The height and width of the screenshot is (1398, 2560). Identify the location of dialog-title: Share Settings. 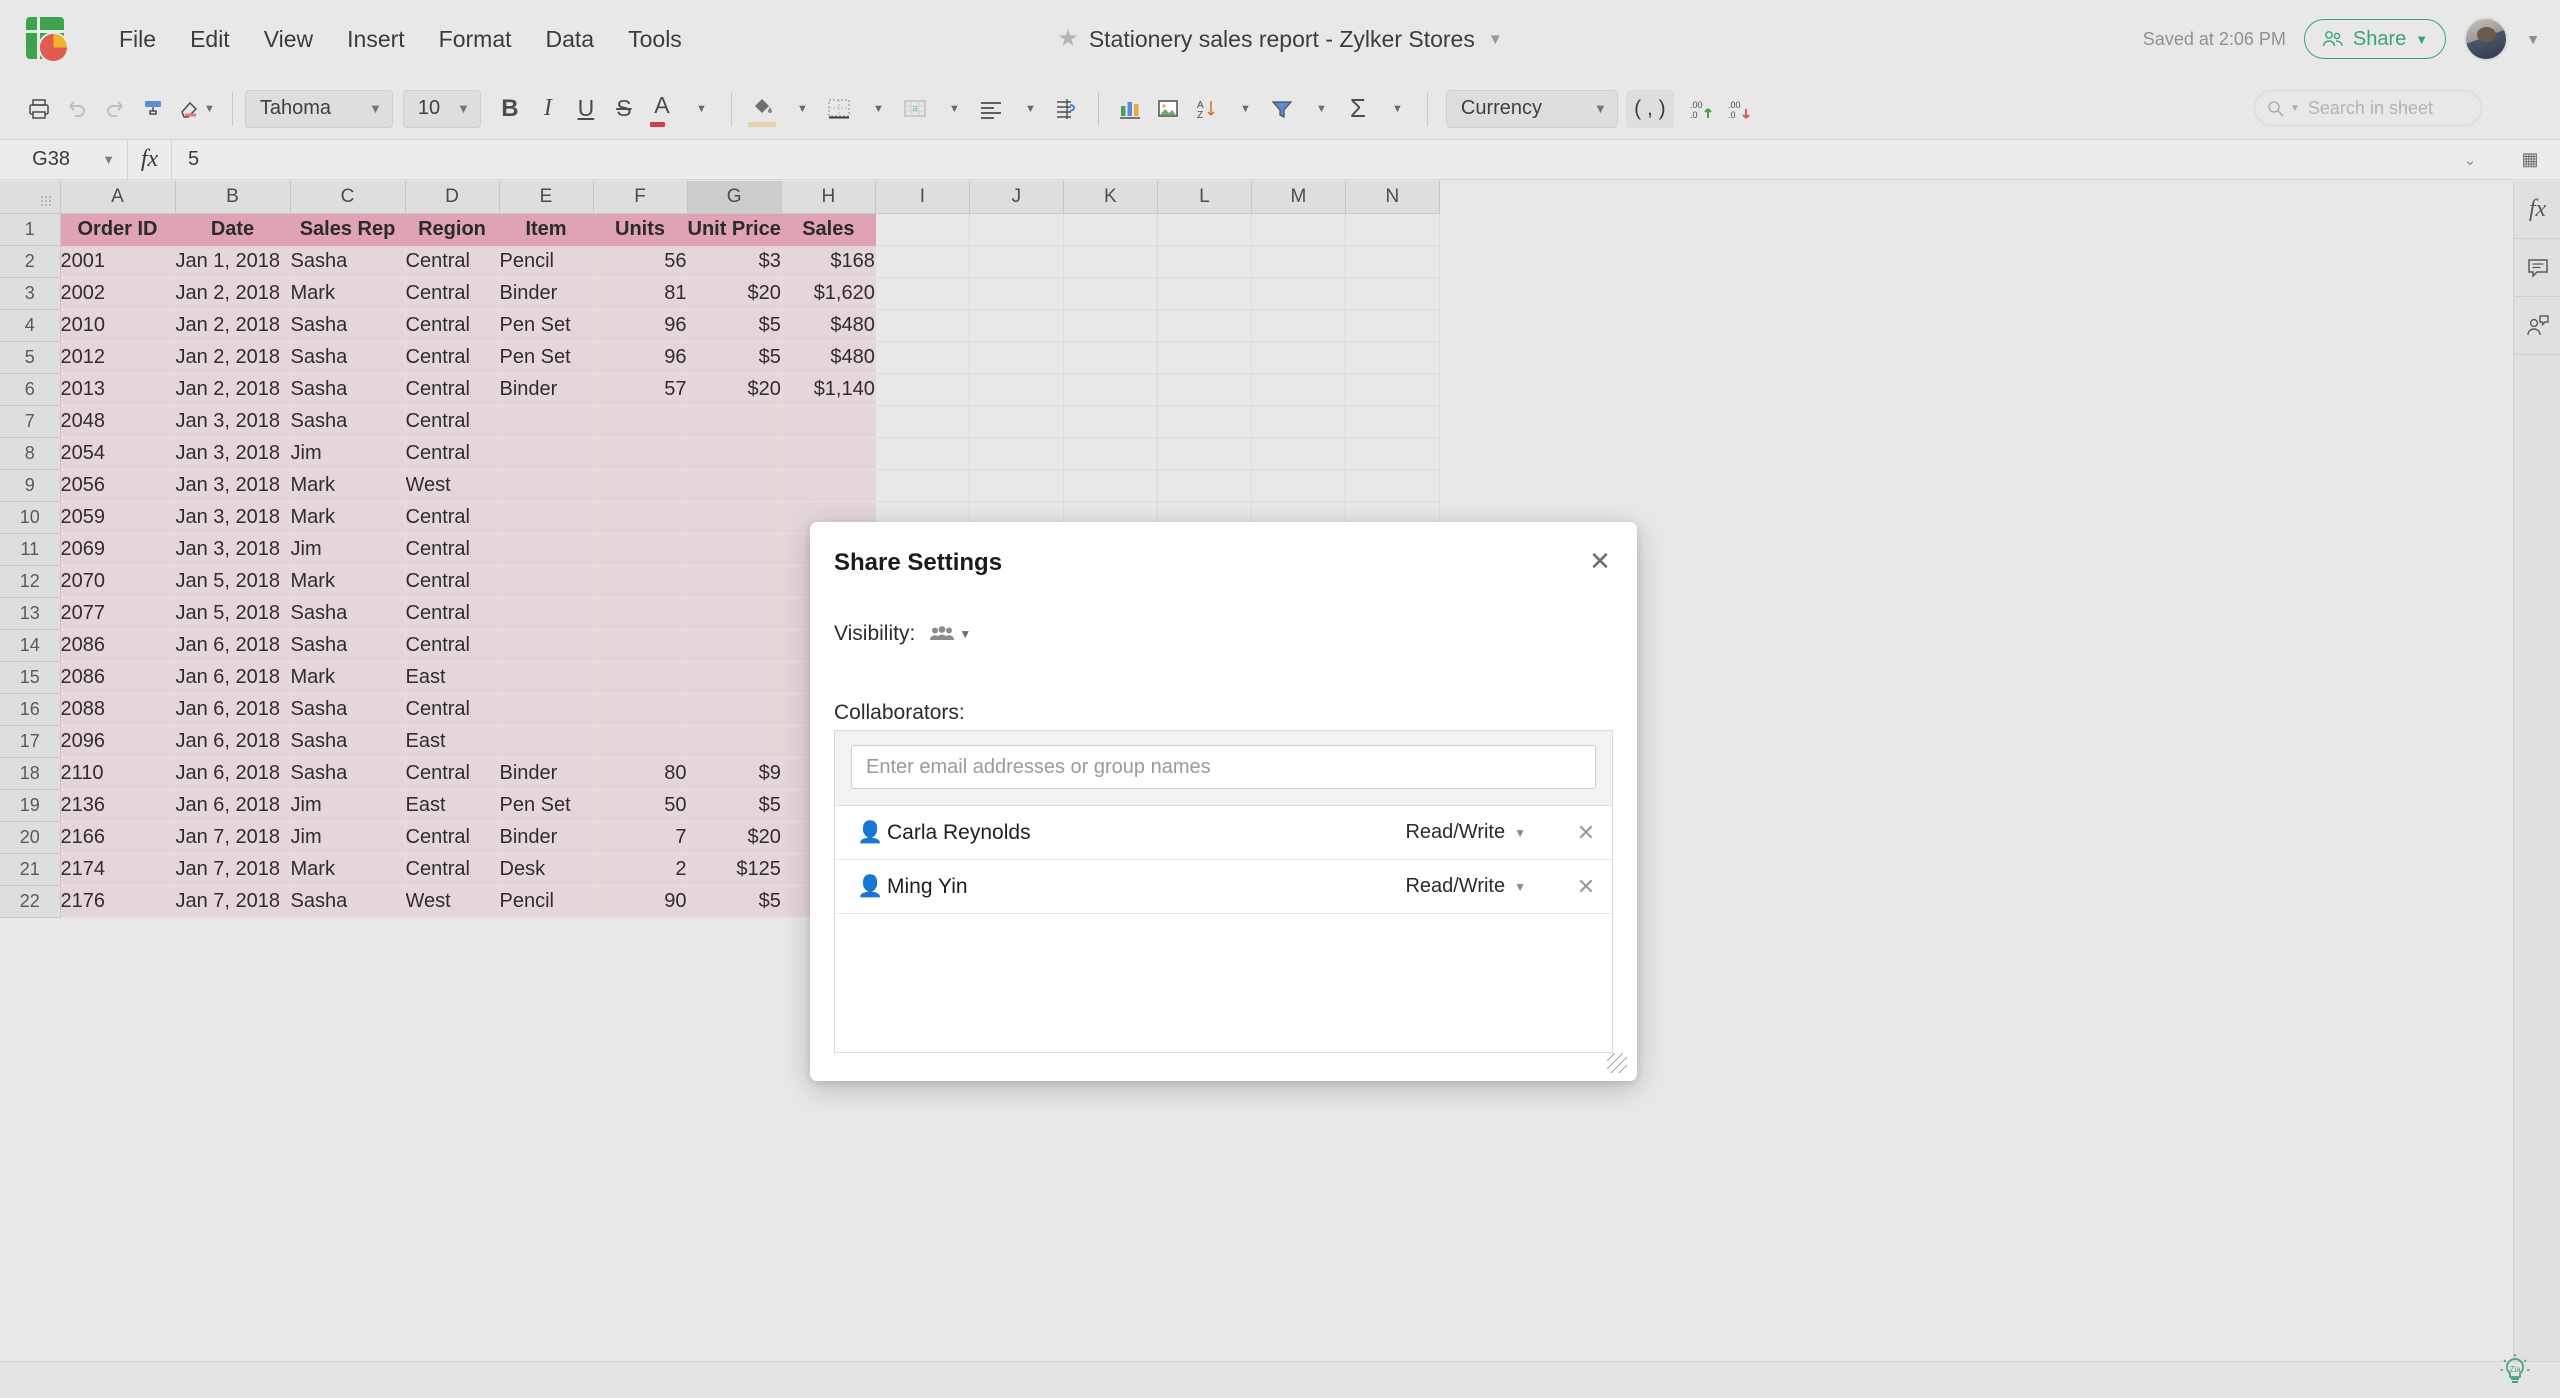
(918, 562).